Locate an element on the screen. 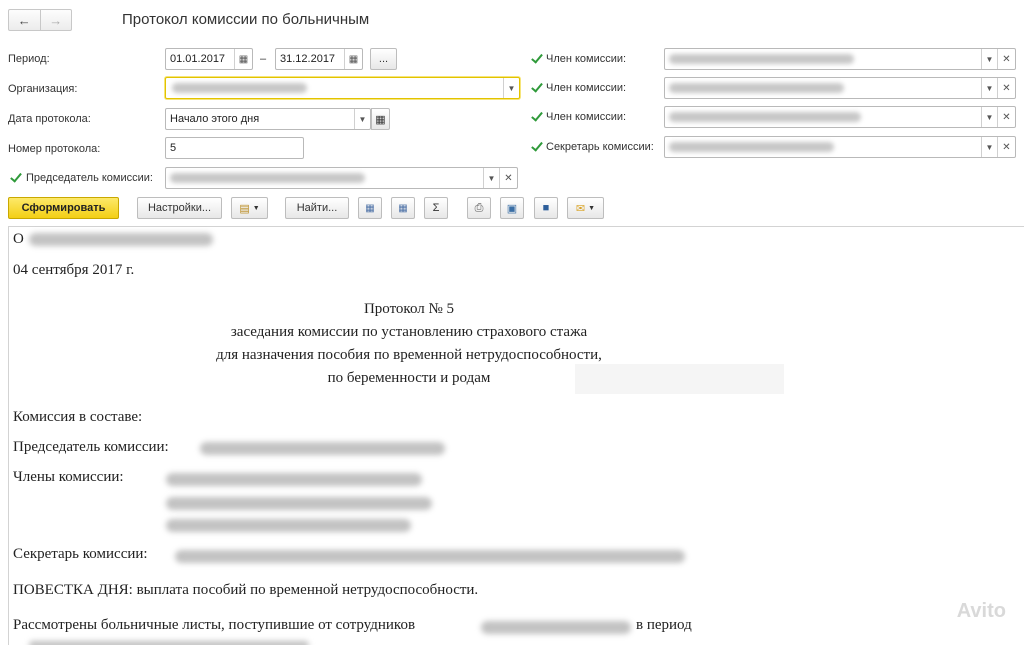  organization-label: Организация: is located at coordinates (43, 89).